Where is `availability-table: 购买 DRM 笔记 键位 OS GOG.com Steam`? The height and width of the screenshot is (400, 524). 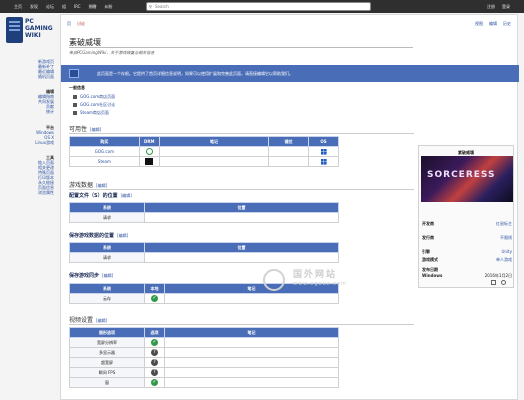
availability-table: 购买 DRM 笔记 键位 OS GOG.com Steam is located at coordinates (204, 151).